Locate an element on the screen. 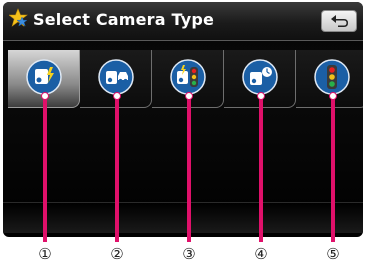 The width and height of the screenshot is (367, 265). callout-number-3: ③ is located at coordinates (189, 254).